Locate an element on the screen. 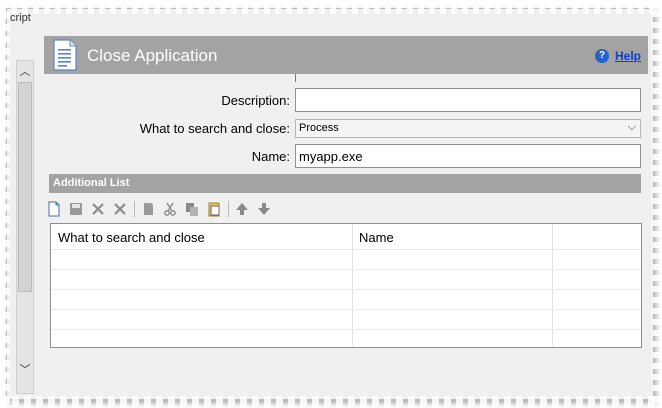 The width and height of the screenshot is (662, 408). document-icon is located at coordinates (65, 55).